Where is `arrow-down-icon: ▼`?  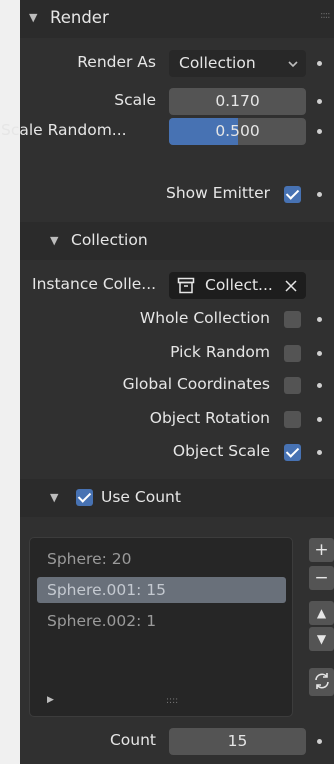 arrow-down-icon: ▼ is located at coordinates (321, 639).